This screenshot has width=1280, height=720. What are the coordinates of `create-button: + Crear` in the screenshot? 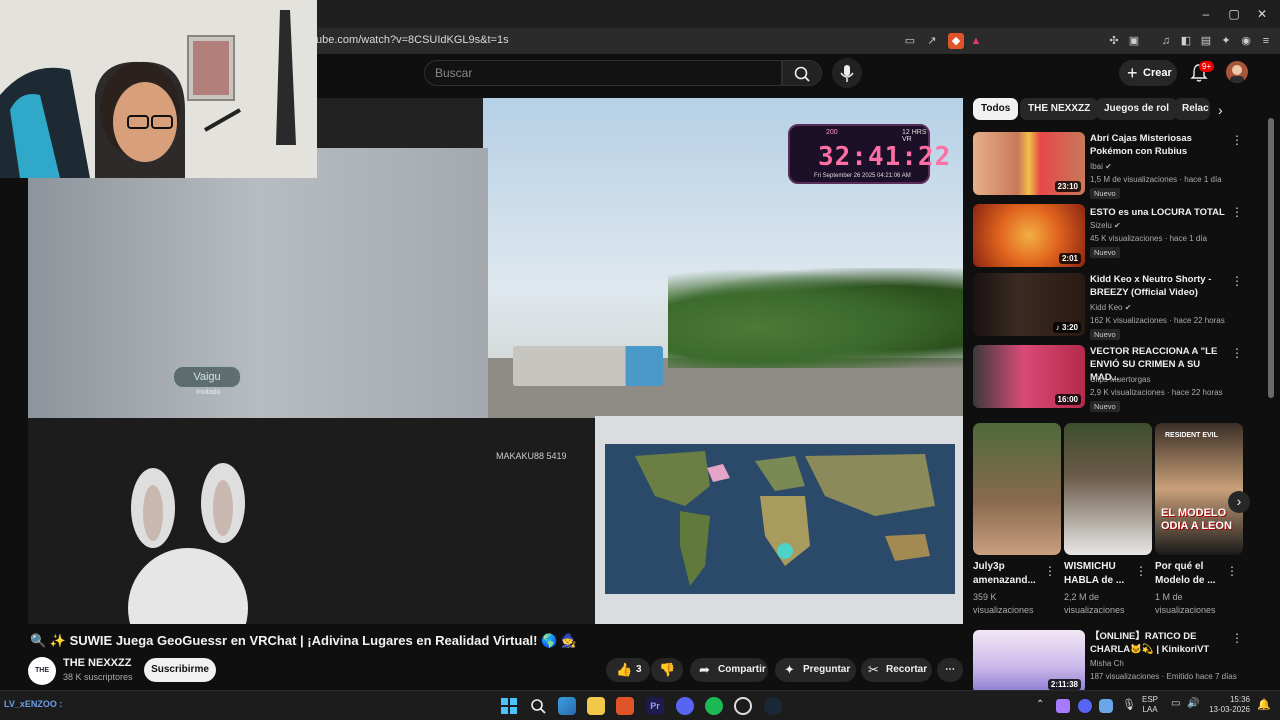 It's located at (1148, 73).